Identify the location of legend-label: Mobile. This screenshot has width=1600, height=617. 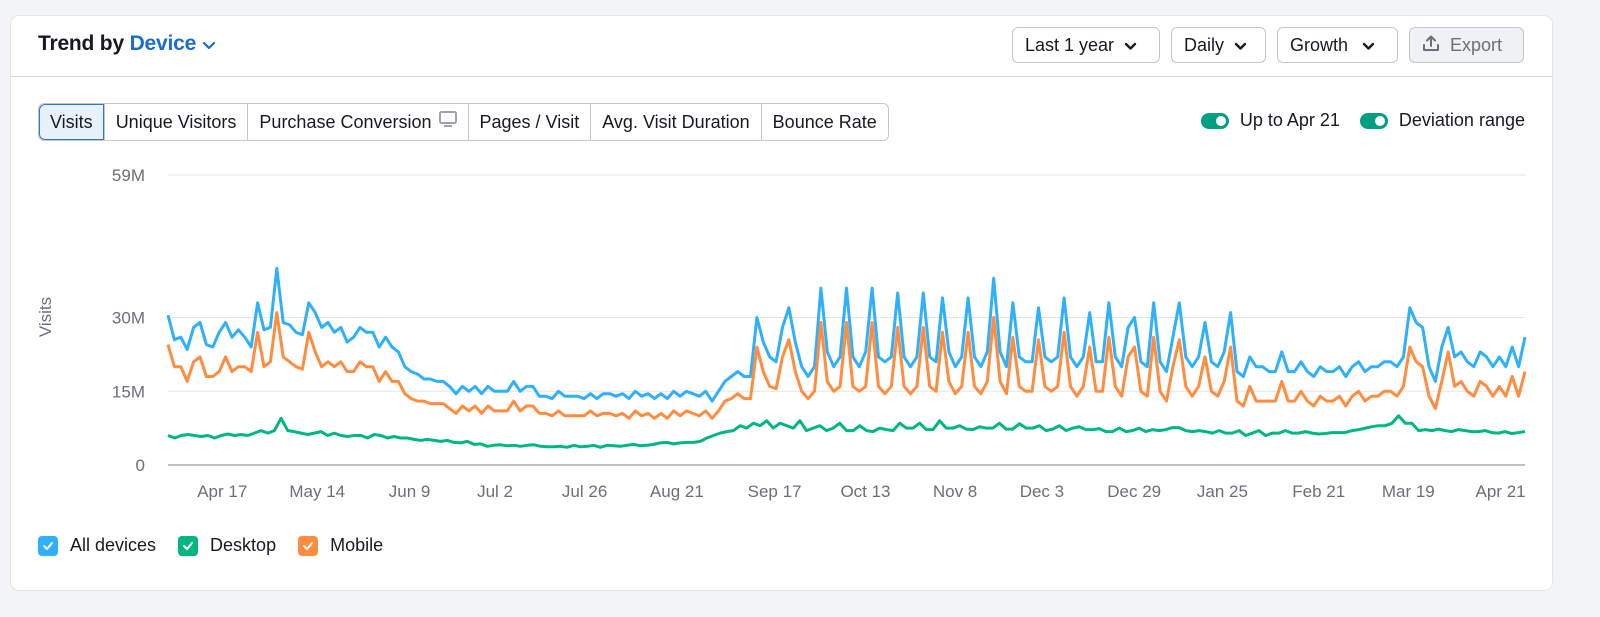
(357, 545).